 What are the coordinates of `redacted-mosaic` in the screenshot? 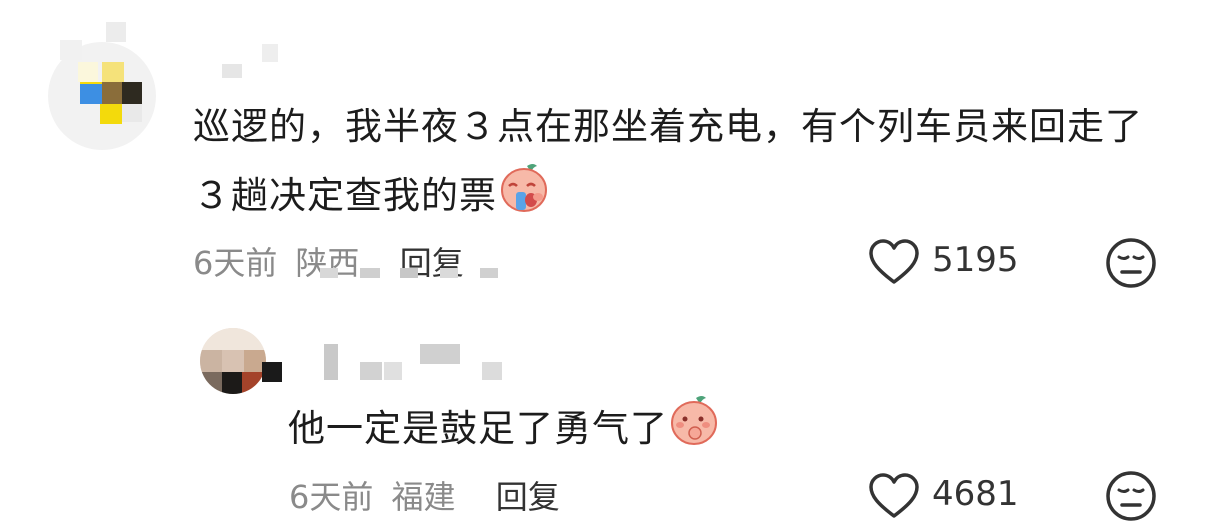 It's located at (410, 276).